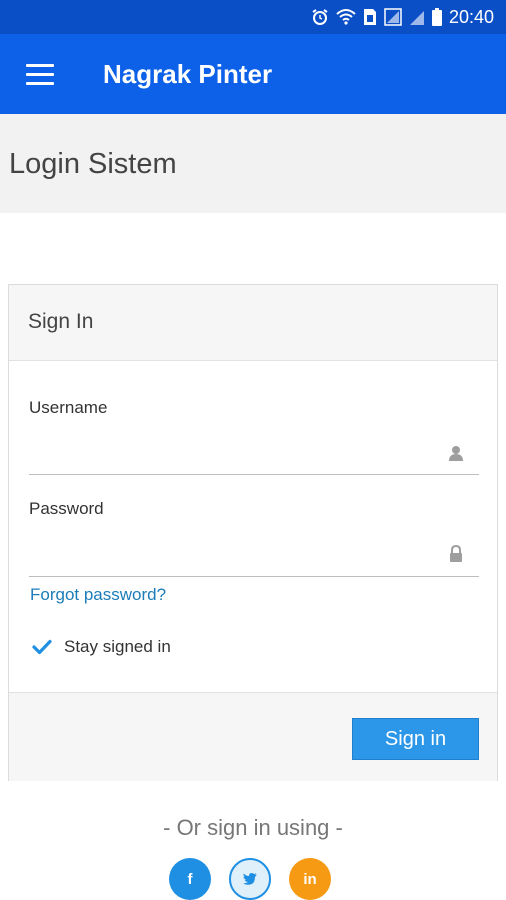  Describe the element at coordinates (98, 595) in the screenshot. I see `forgot-password-link: Forgot password?` at that location.